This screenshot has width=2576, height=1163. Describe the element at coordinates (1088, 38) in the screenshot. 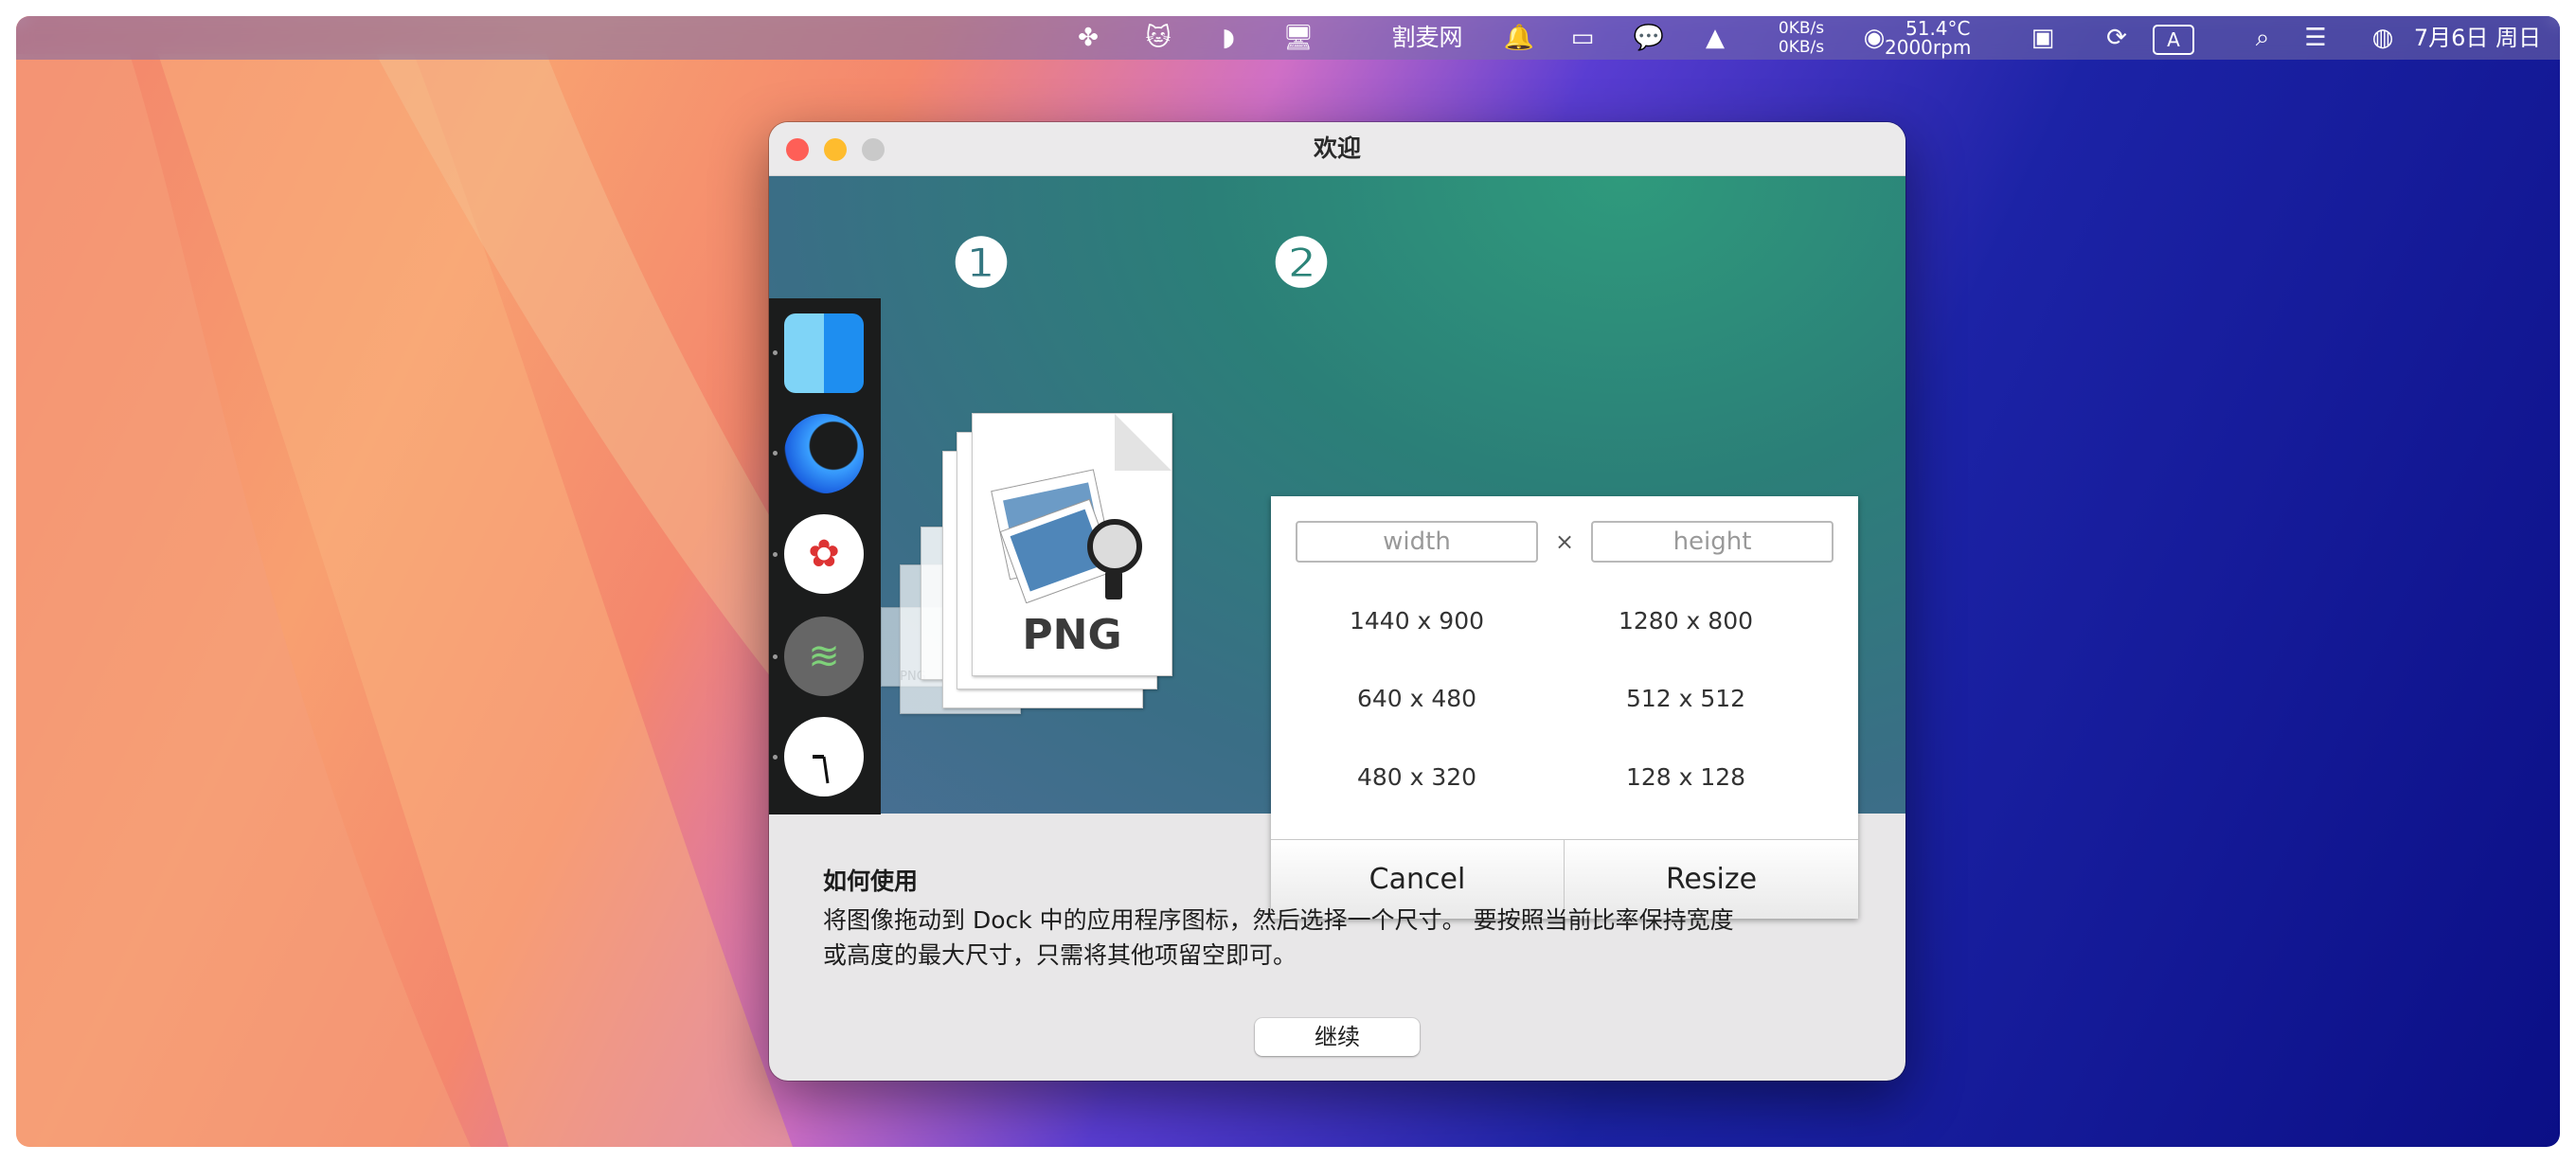

I see `cluster-icon: ✤` at that location.